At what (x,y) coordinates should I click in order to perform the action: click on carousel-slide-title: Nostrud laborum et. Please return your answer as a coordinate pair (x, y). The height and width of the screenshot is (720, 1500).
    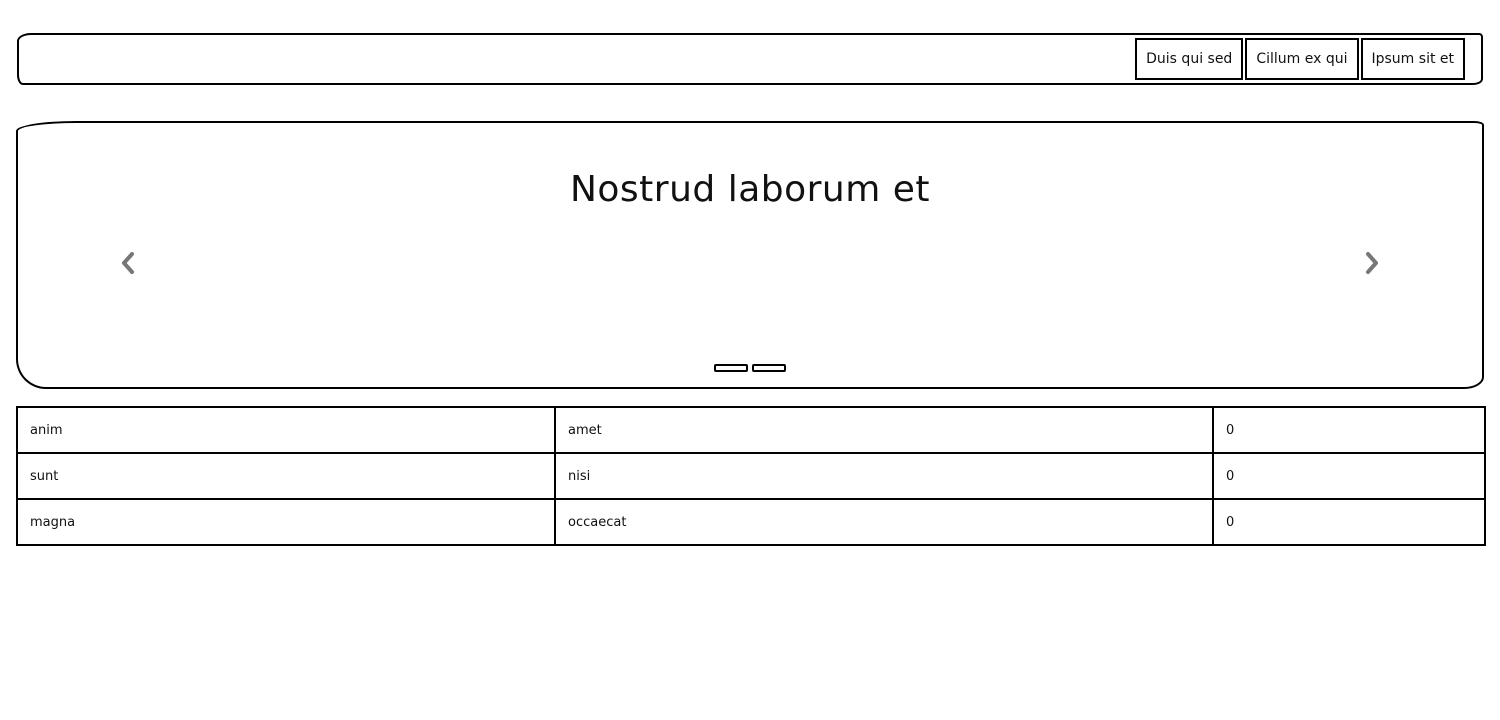
    Looking at the image, I should click on (750, 189).